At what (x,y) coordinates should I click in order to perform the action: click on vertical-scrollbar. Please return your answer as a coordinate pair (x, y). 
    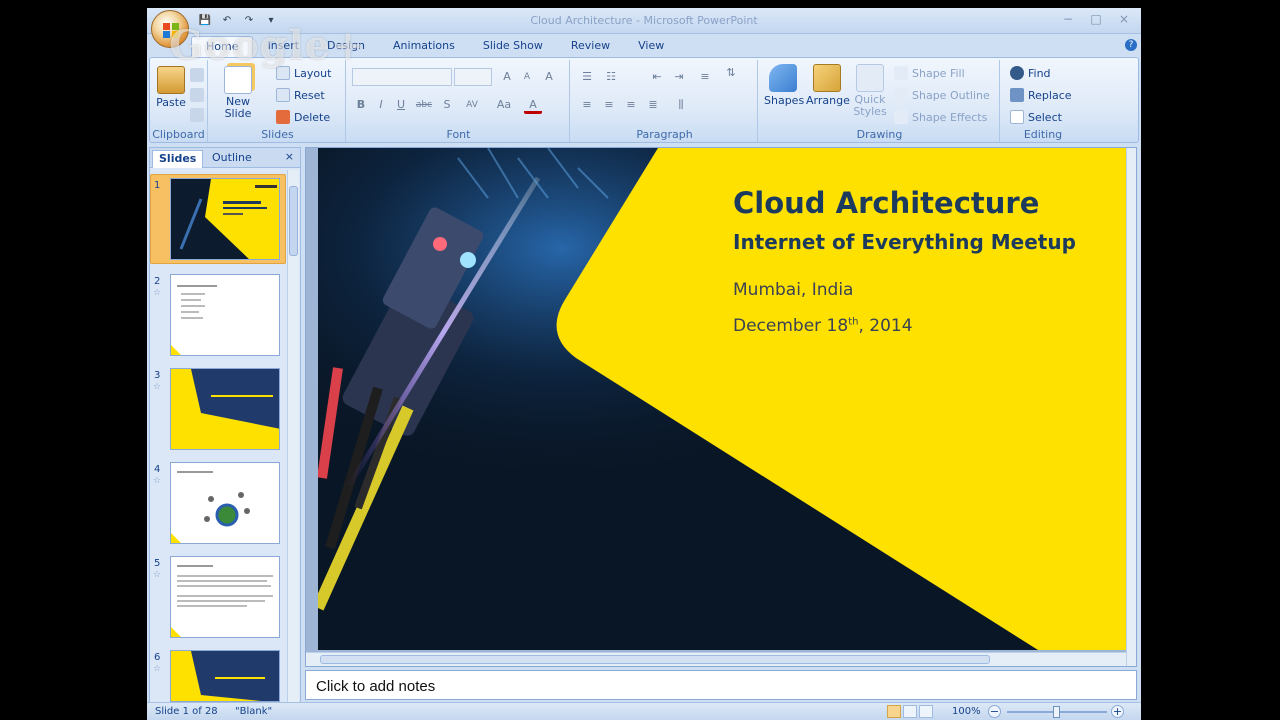
    Looking at the image, I should click on (1131, 407).